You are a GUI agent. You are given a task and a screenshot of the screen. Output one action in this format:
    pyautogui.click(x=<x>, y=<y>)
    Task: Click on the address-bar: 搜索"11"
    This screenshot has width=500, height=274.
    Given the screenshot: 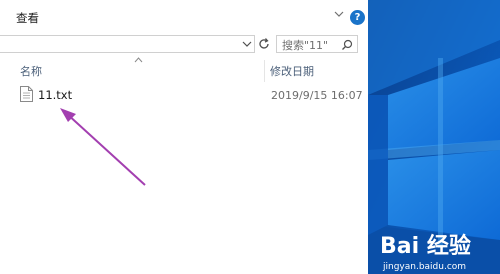 What is the action you would take?
    pyautogui.click(x=184, y=45)
    